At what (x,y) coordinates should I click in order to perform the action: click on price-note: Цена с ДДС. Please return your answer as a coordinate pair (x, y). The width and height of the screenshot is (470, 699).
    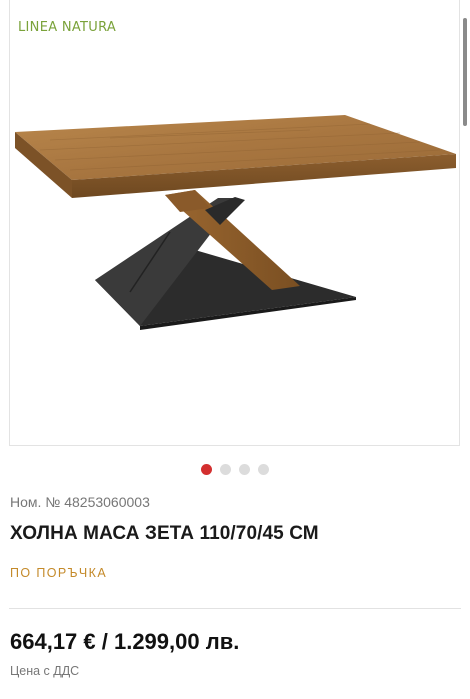
    Looking at the image, I should click on (45, 671).